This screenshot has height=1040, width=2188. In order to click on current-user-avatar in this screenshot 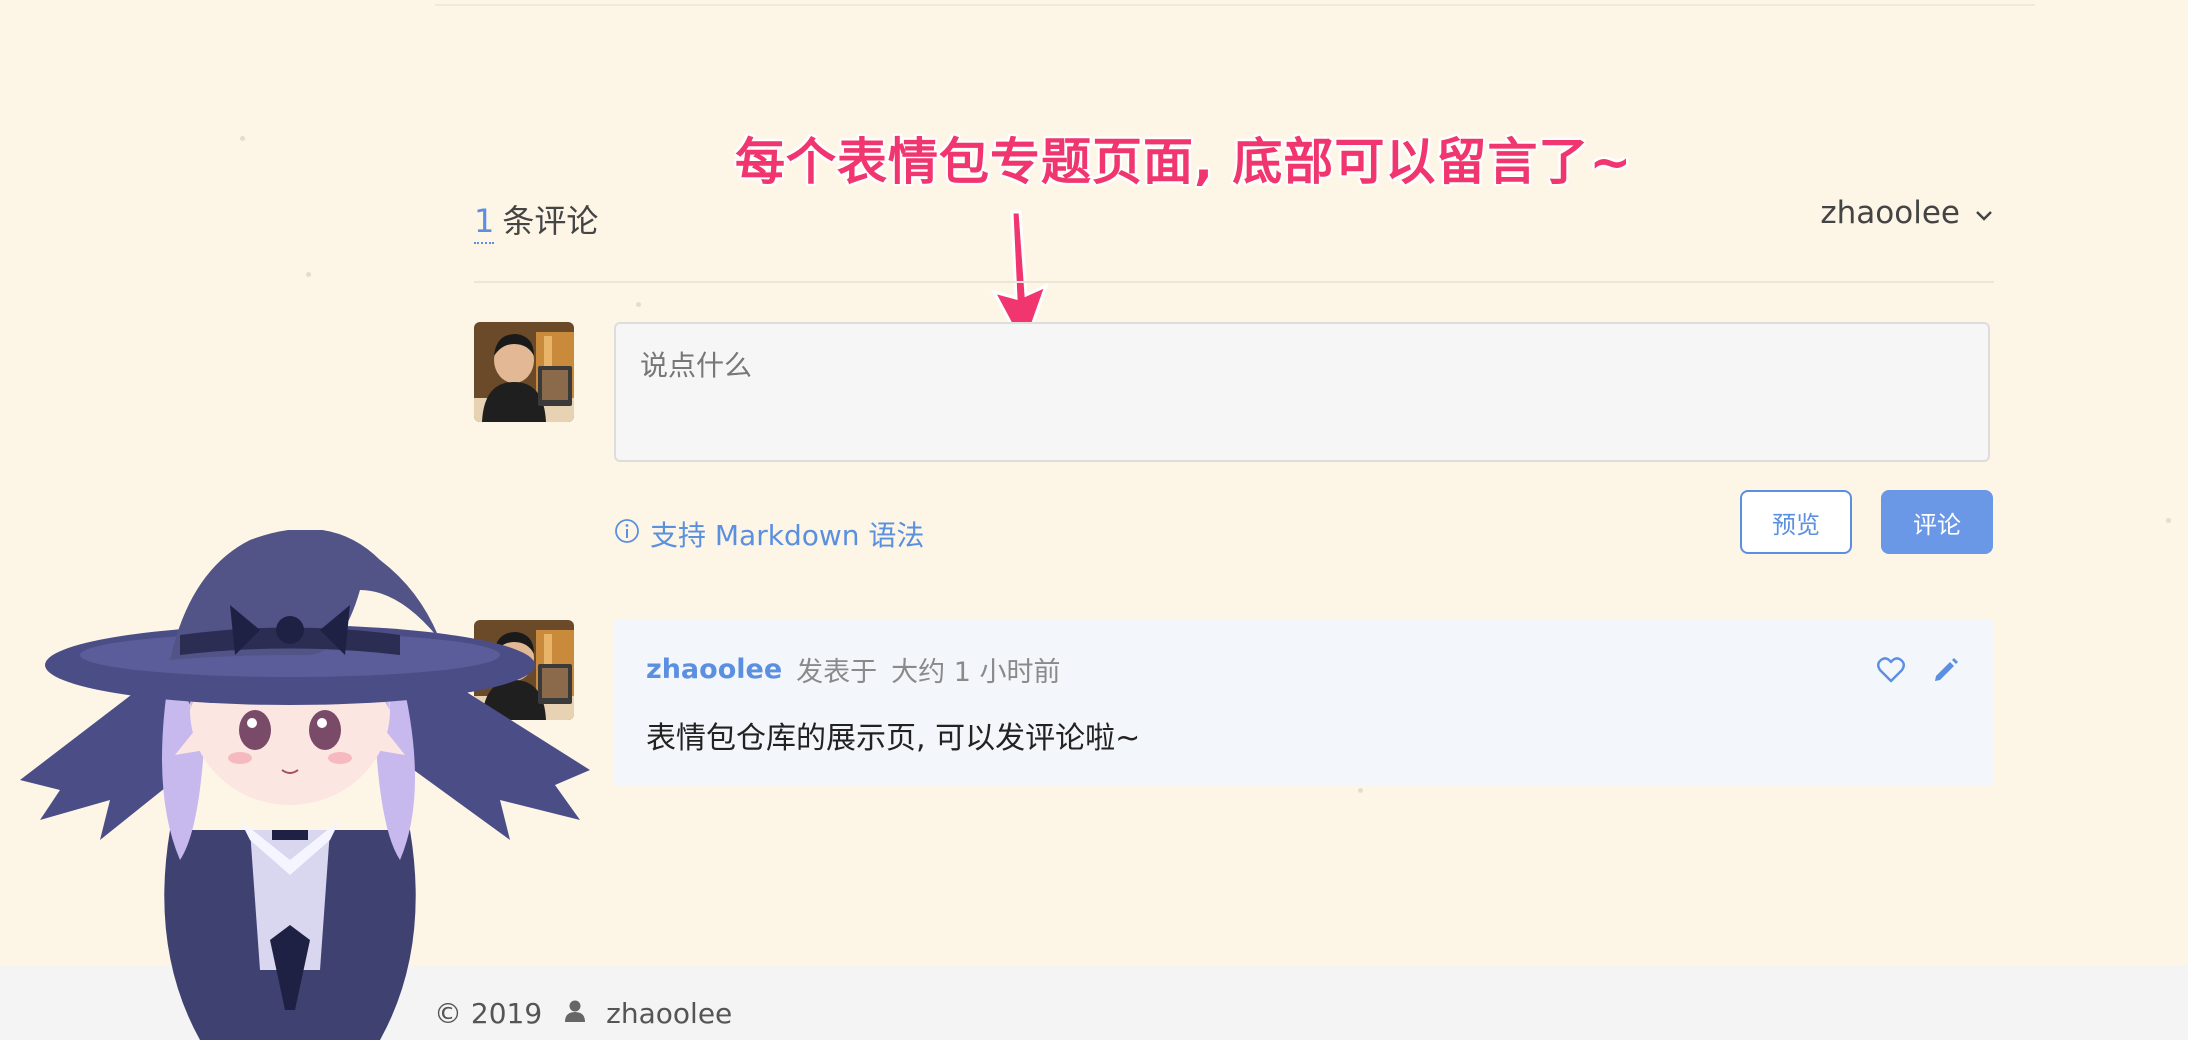, I will do `click(524, 372)`.